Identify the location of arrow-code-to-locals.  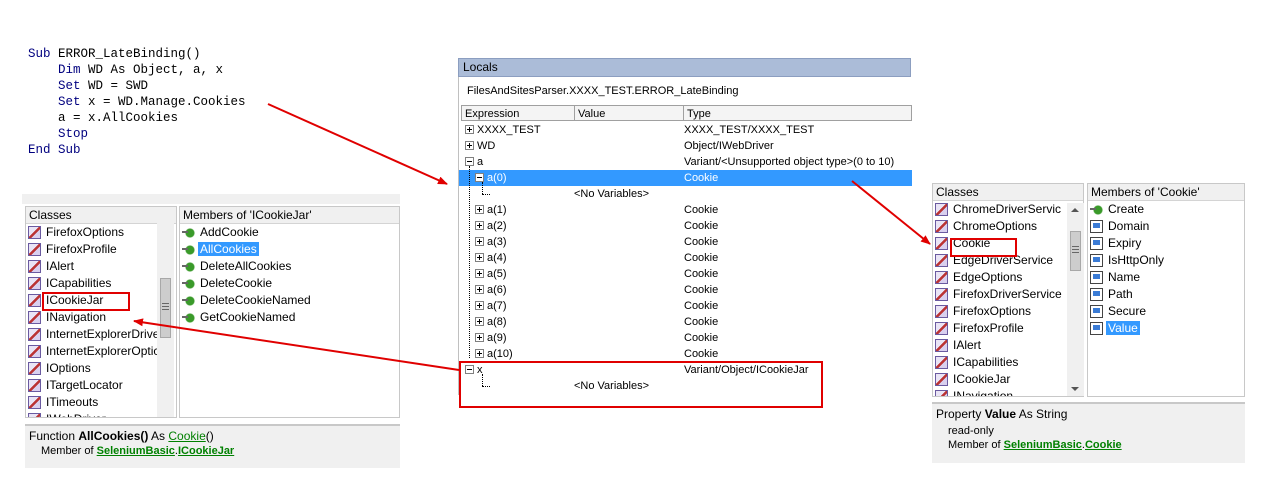
(357, 144).